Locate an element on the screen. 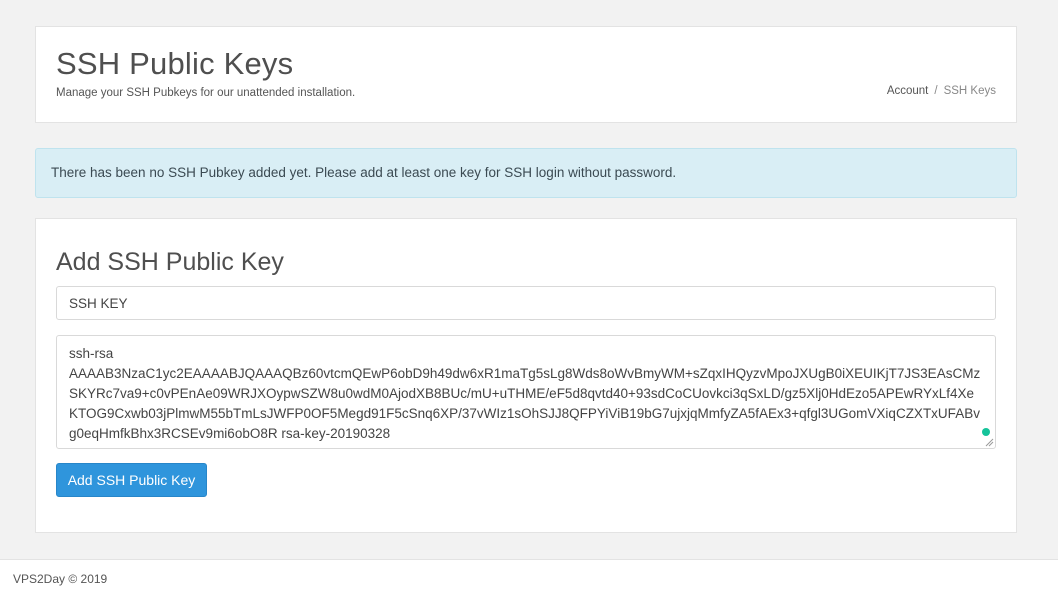 Image resolution: width=1058 pixels, height=596 pixels. breadcrumb: Account / SSH Keys is located at coordinates (941, 91).